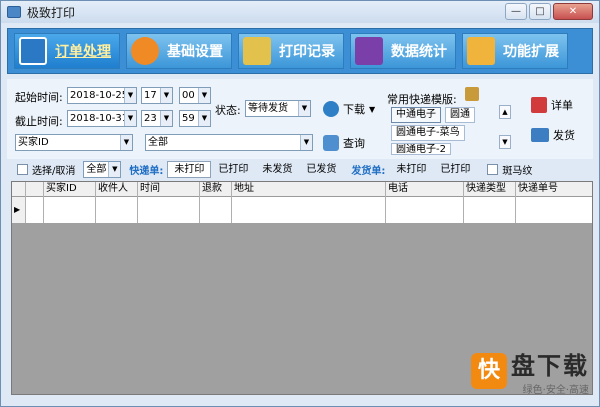 The height and width of the screenshot is (407, 600). Describe the element at coordinates (354, 109) in the screenshot. I see `download-label: 下载` at that location.